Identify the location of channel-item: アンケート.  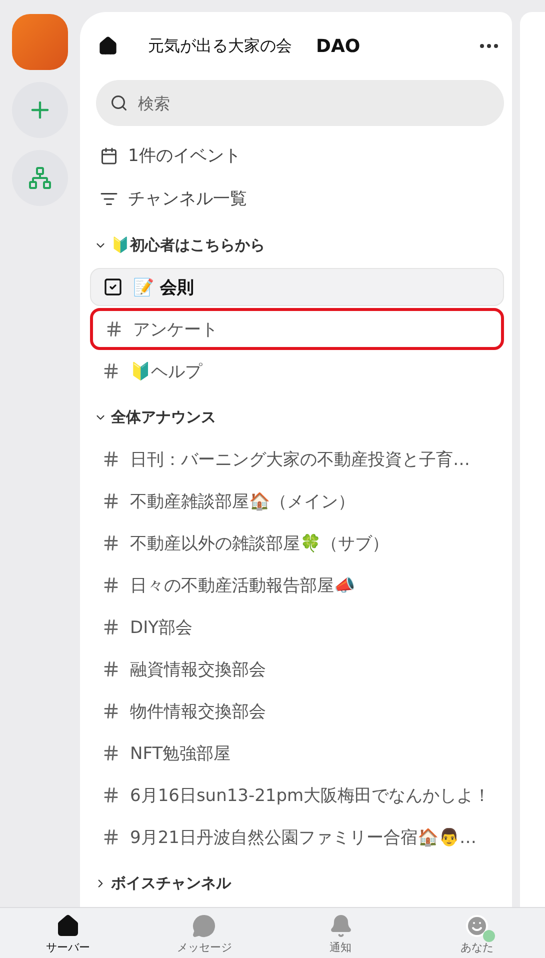
(297, 329).